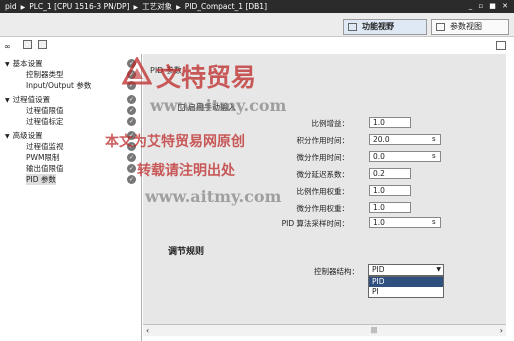  I want to click on param-label: 微分作用权重：, so click(323, 208).